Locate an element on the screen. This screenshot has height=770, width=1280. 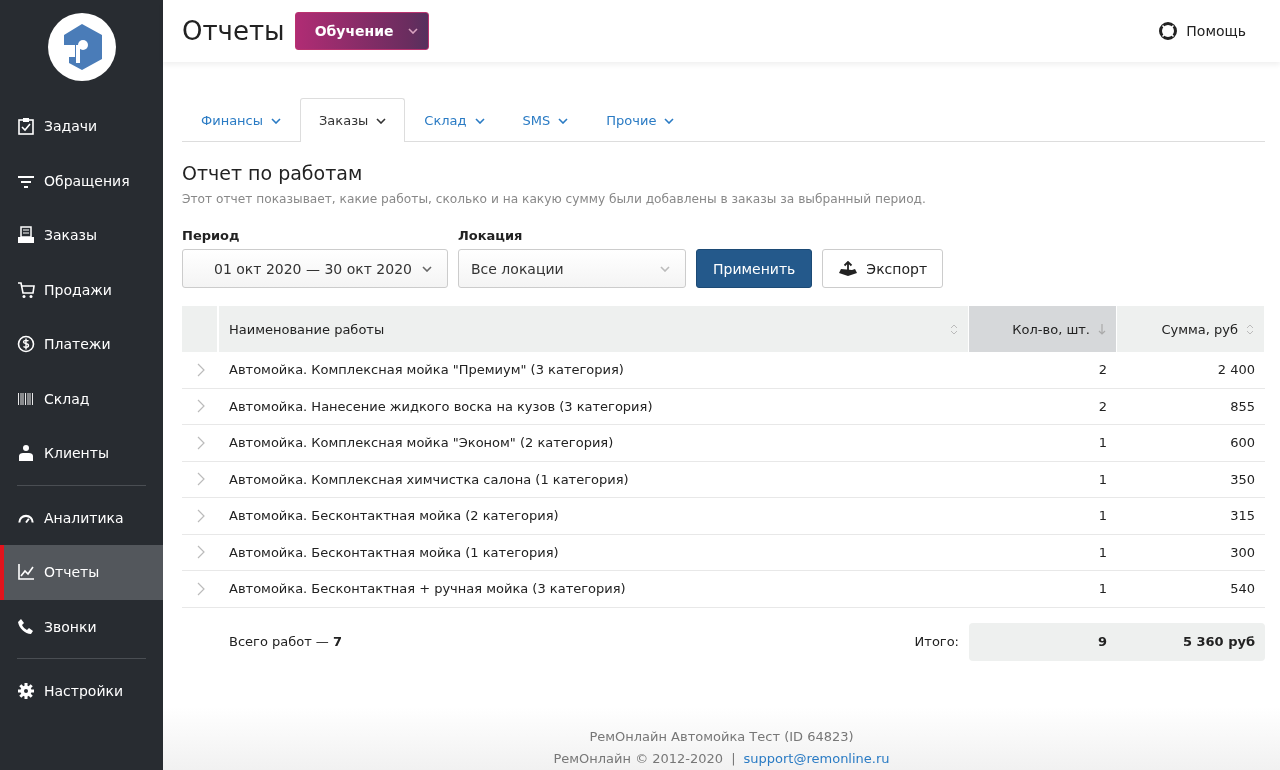
report-tab: Прочие is located at coordinates (640, 120).